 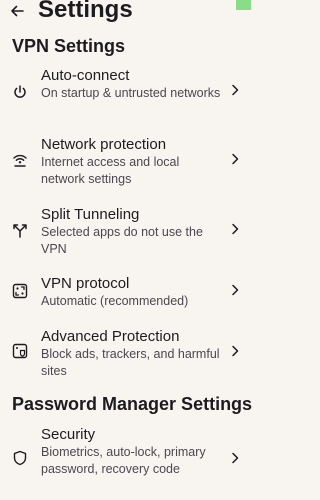 What do you see at coordinates (132, 404) in the screenshot?
I see `section-title-password-manager: Password Manager Settings` at bounding box center [132, 404].